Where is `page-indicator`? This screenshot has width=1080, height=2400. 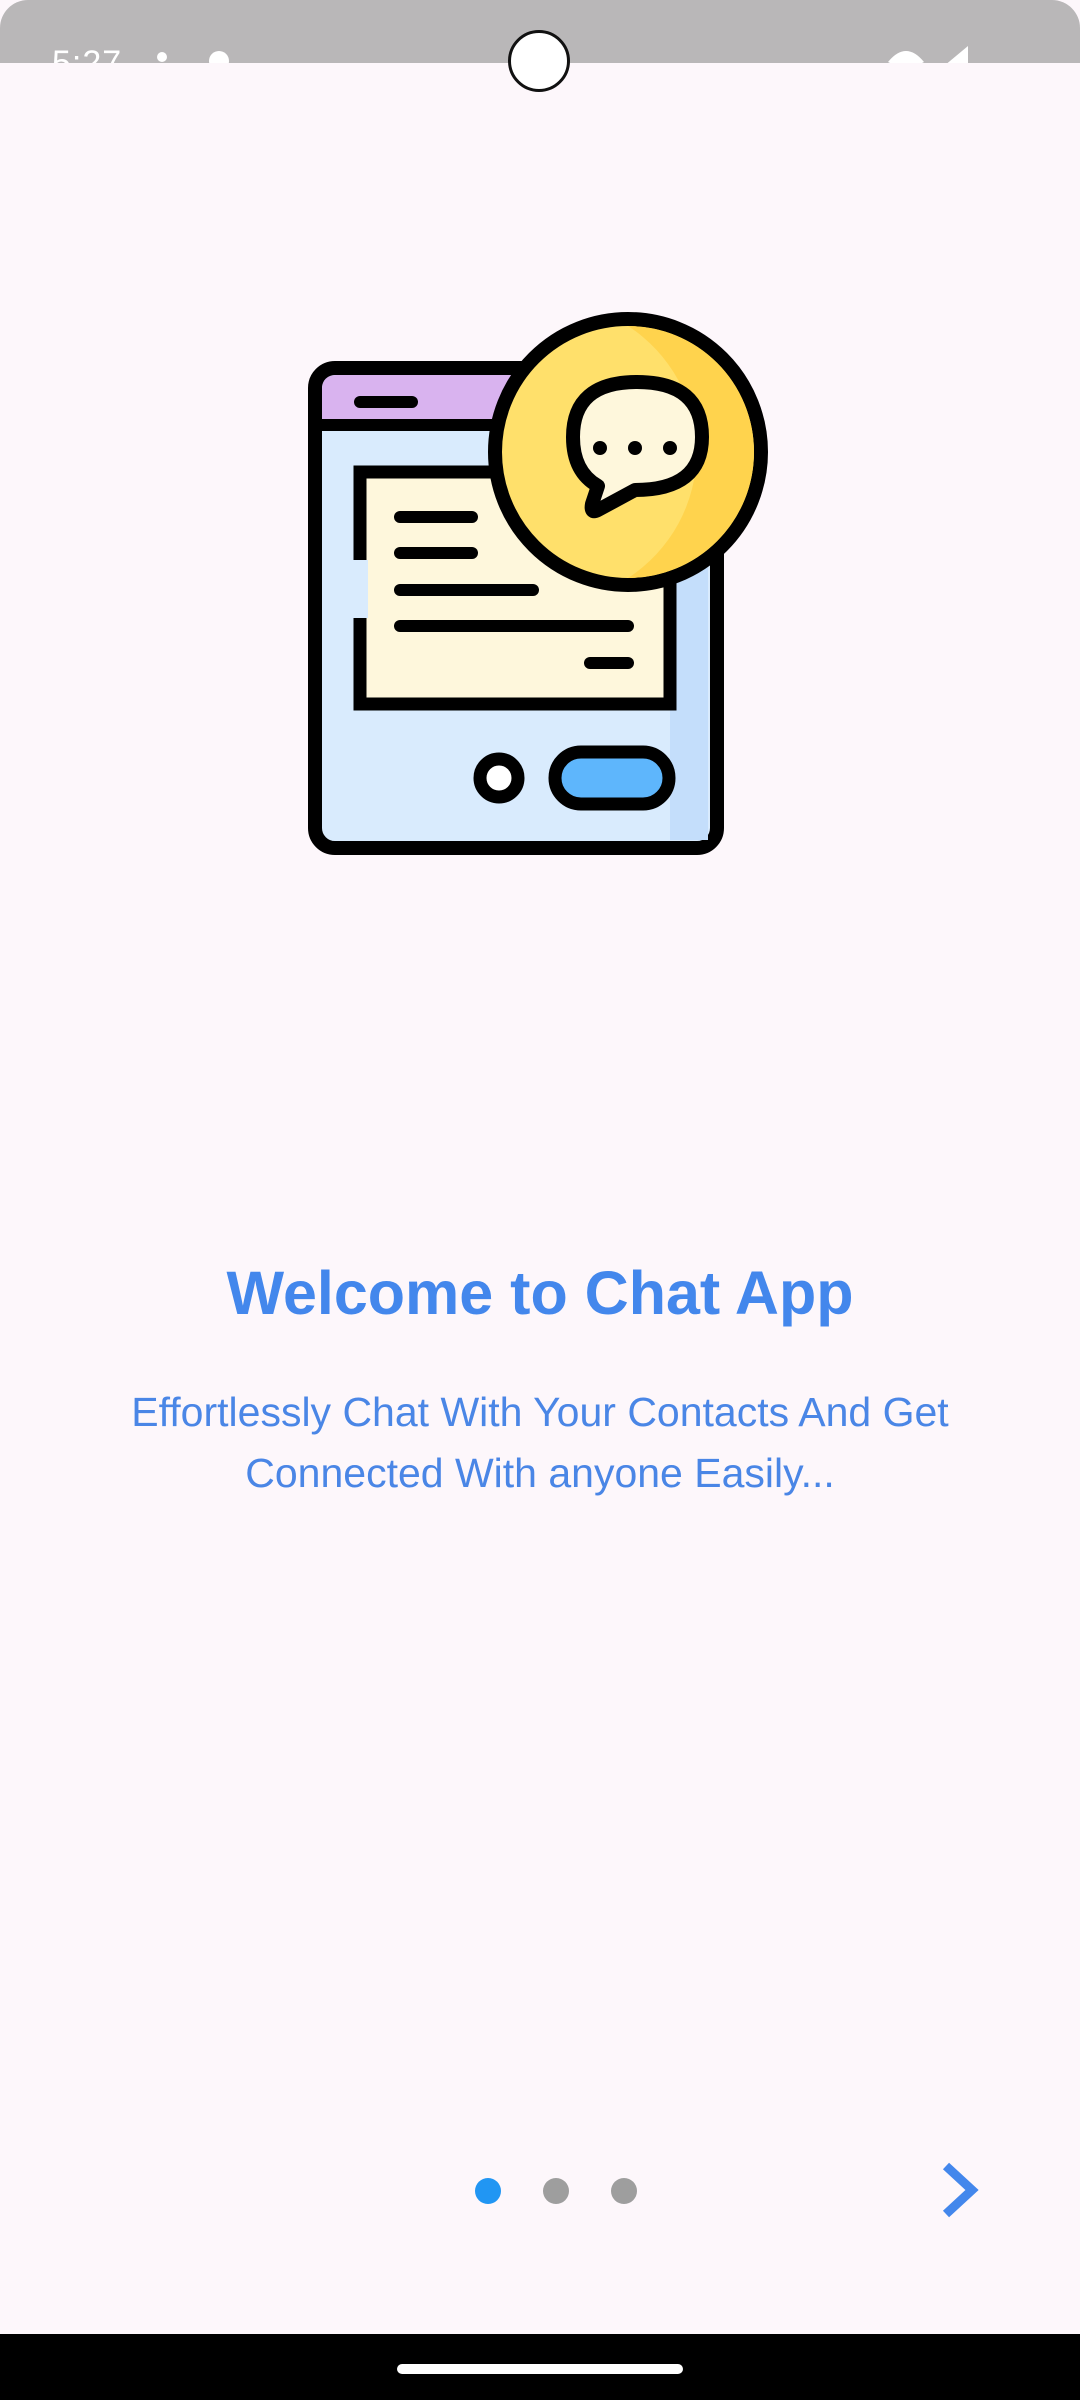
page-indicator is located at coordinates (556, 2191).